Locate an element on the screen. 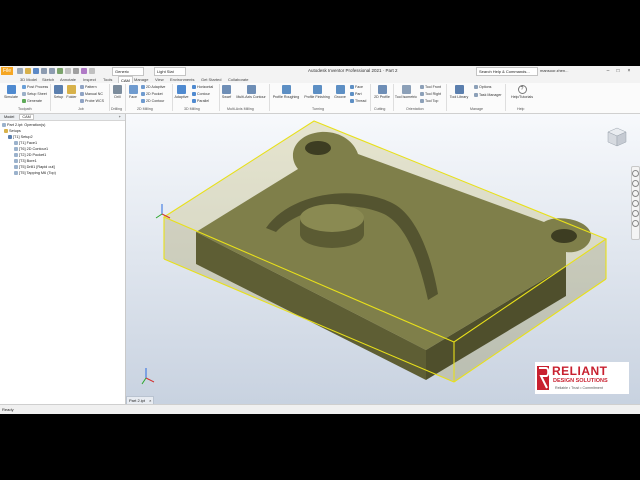 The width and height of the screenshot is (640, 480). tree-op-drill1: [T5] Drill1 [Rapid out] is located at coordinates (34, 167).